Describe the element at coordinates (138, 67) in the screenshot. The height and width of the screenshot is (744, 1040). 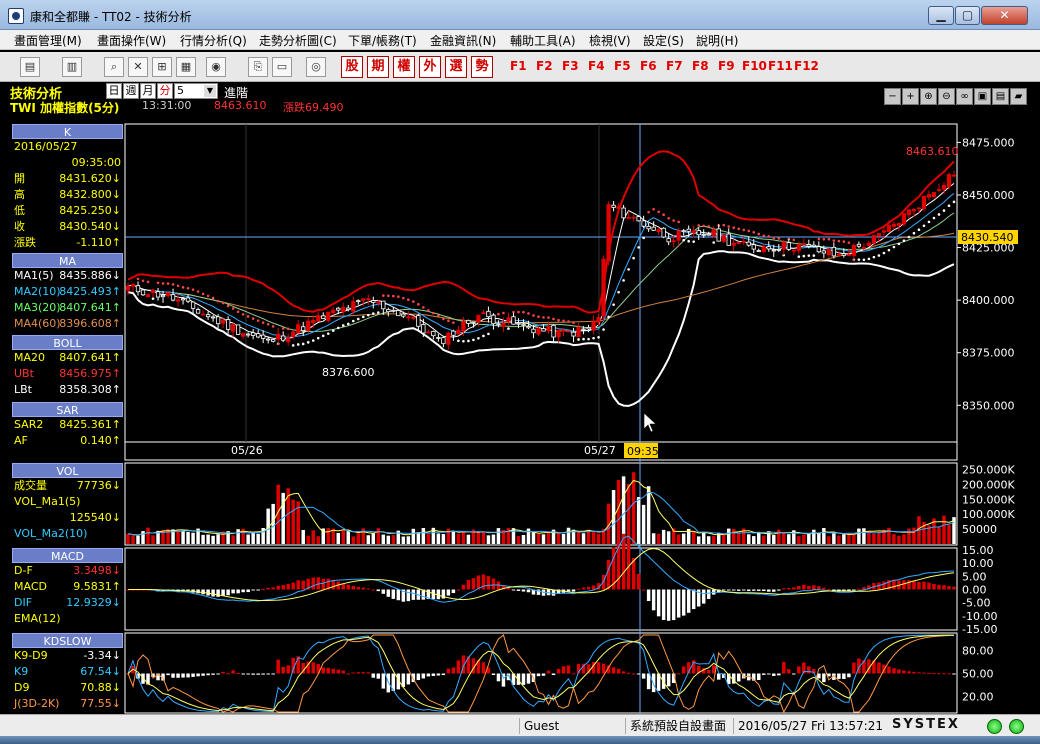
I see `delete-icon: ✕` at that location.